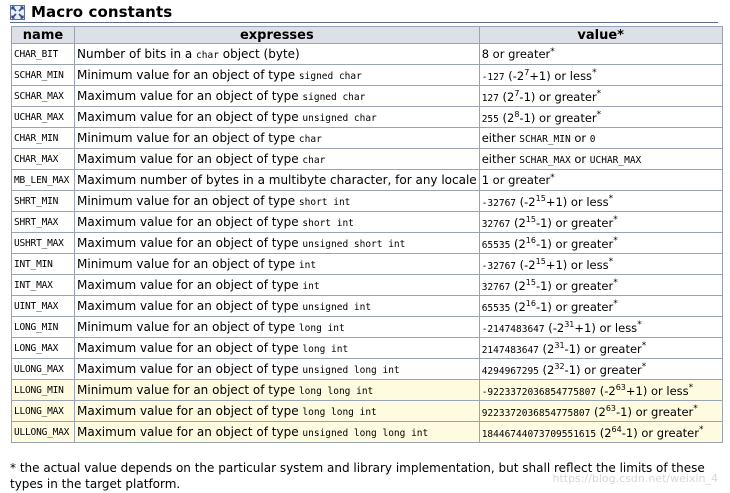 This screenshot has width=730, height=493. Describe the element at coordinates (43, 222) in the screenshot. I see `macro-name-cell: SHRT_MAX` at that location.